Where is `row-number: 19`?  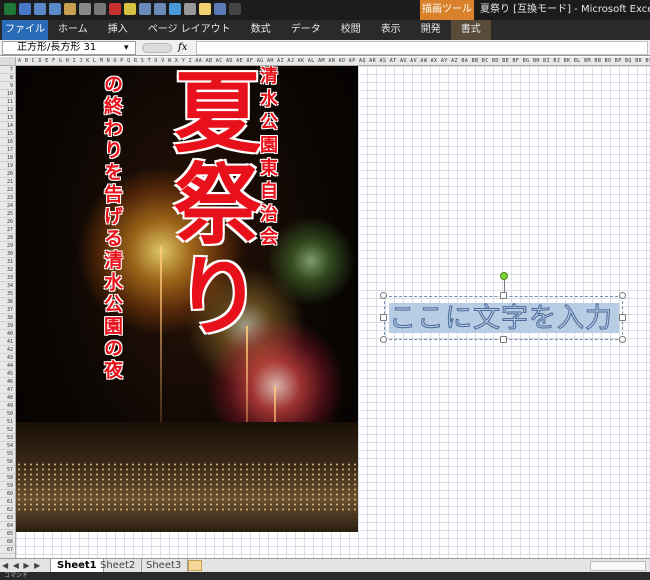
row-number: 19 is located at coordinates (7, 166).